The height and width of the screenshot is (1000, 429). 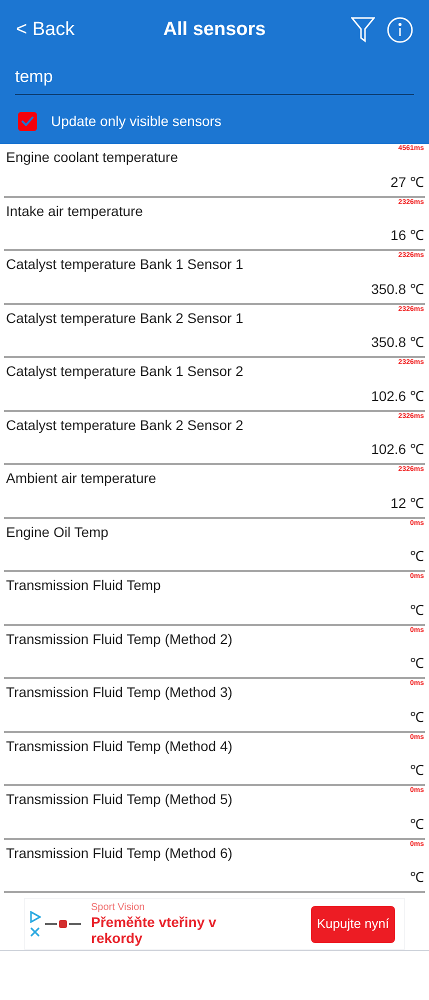 I want to click on ad-headline: Přeměňte vteřiny v rekordy, so click(x=154, y=930).